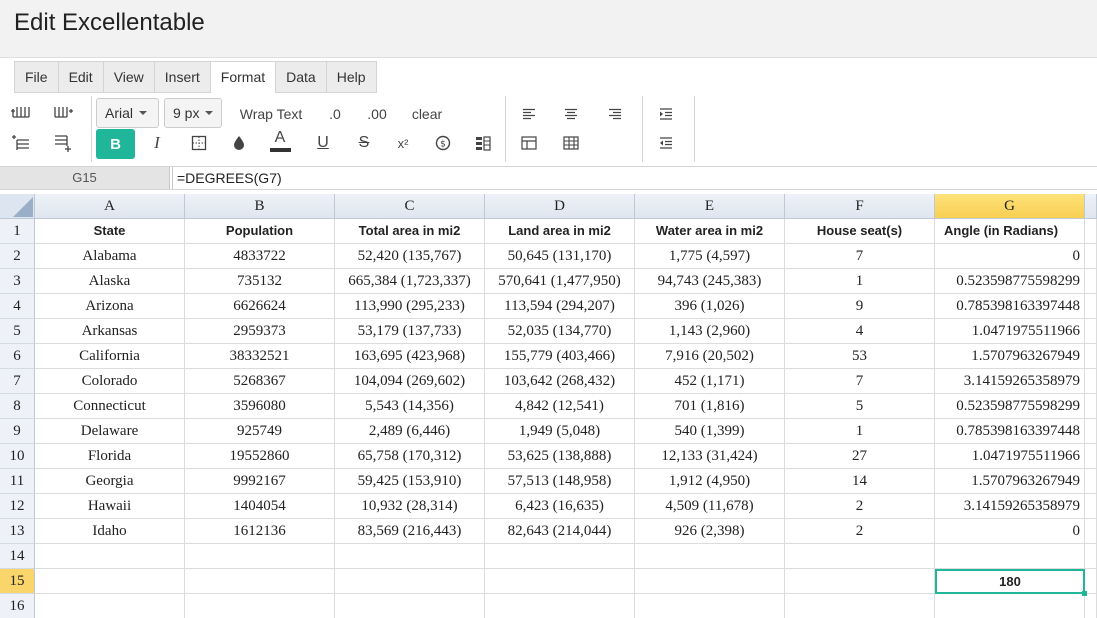 This screenshot has height=618, width=1097. I want to click on cell-d9: 1,949 (5,048), so click(560, 431).